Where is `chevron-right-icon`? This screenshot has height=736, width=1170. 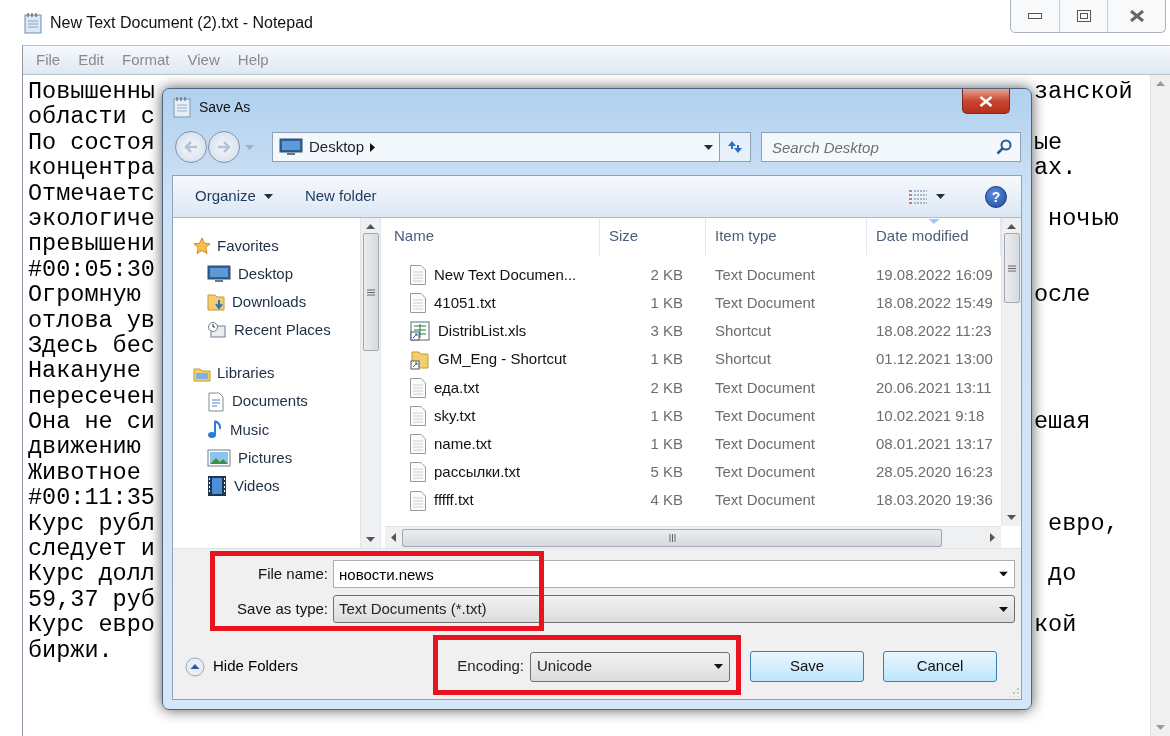
chevron-right-icon is located at coordinates (373, 147).